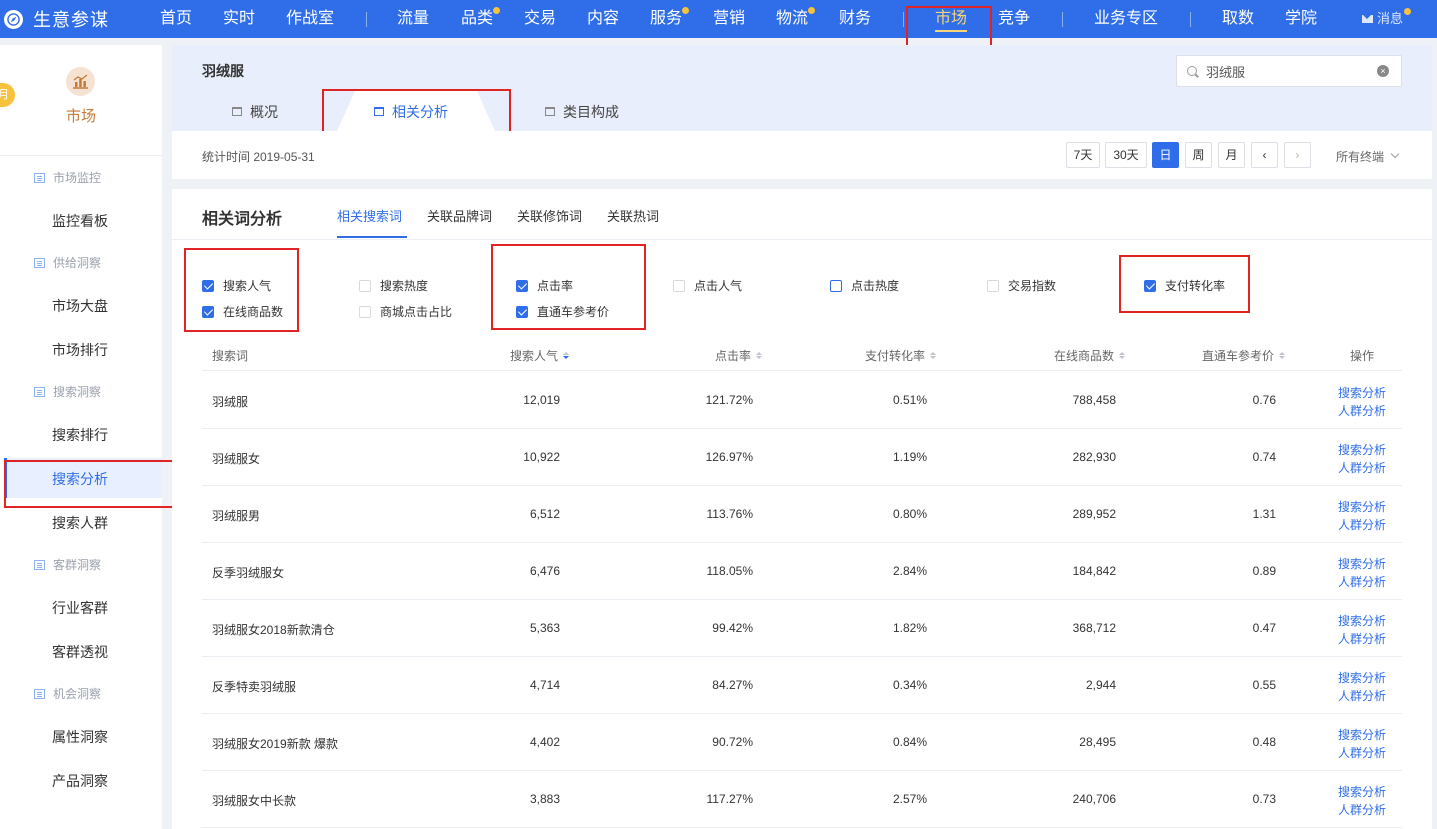 The height and width of the screenshot is (829, 1437). What do you see at coordinates (416, 312) in the screenshot?
I see `checkbox-label: 商城点击占比` at bounding box center [416, 312].